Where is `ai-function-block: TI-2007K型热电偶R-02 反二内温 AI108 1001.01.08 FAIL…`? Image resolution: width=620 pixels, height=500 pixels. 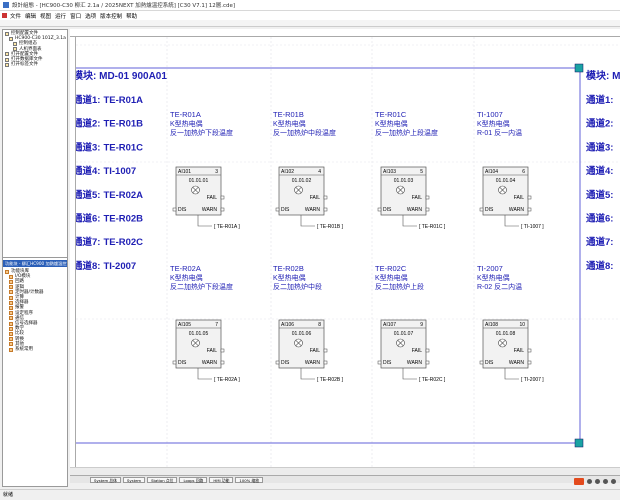
ai-function-block: TI-2007K型热电偶R-02 反二内温 AI108 1001.01.08 FAIL… is located at coordinates (510, 323).